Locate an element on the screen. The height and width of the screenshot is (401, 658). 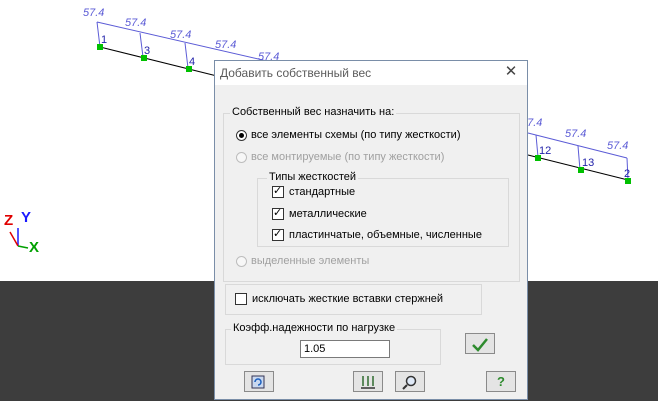
node-label: 2 is located at coordinates (627, 174).